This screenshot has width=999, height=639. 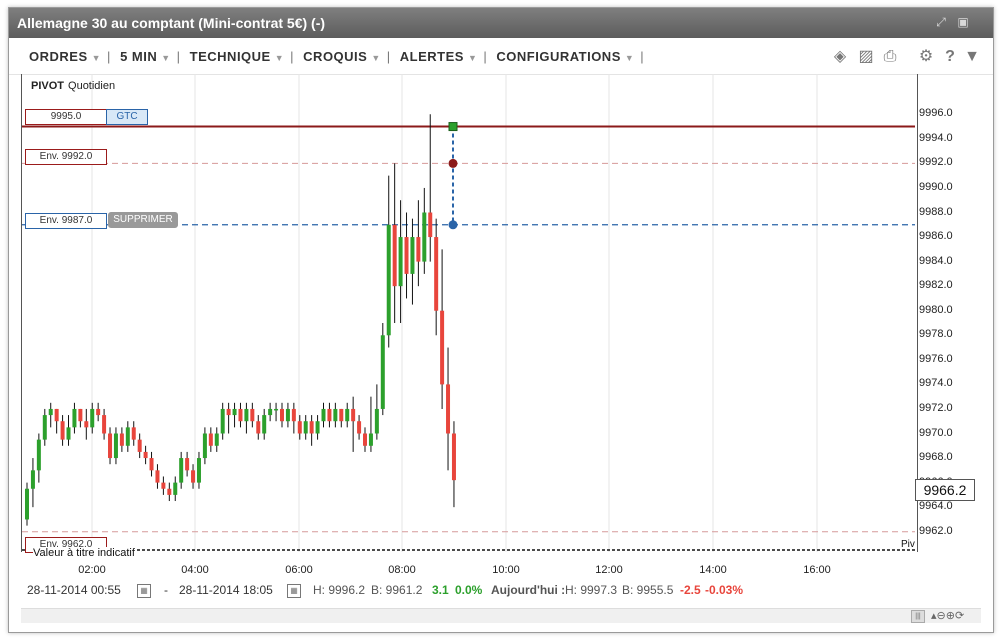 I want to click on today-change-pct: -0.03%, so click(x=724, y=590).